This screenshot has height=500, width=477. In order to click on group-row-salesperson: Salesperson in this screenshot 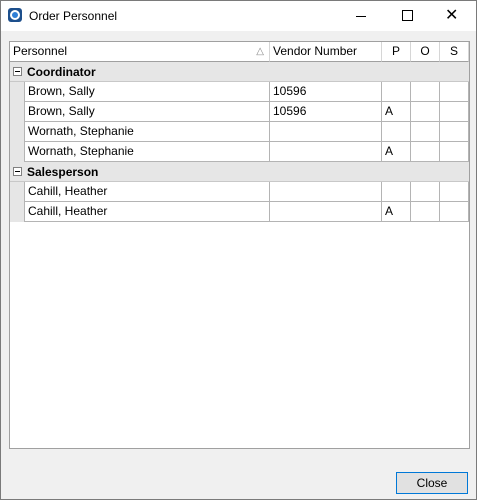, I will do `click(239, 172)`.